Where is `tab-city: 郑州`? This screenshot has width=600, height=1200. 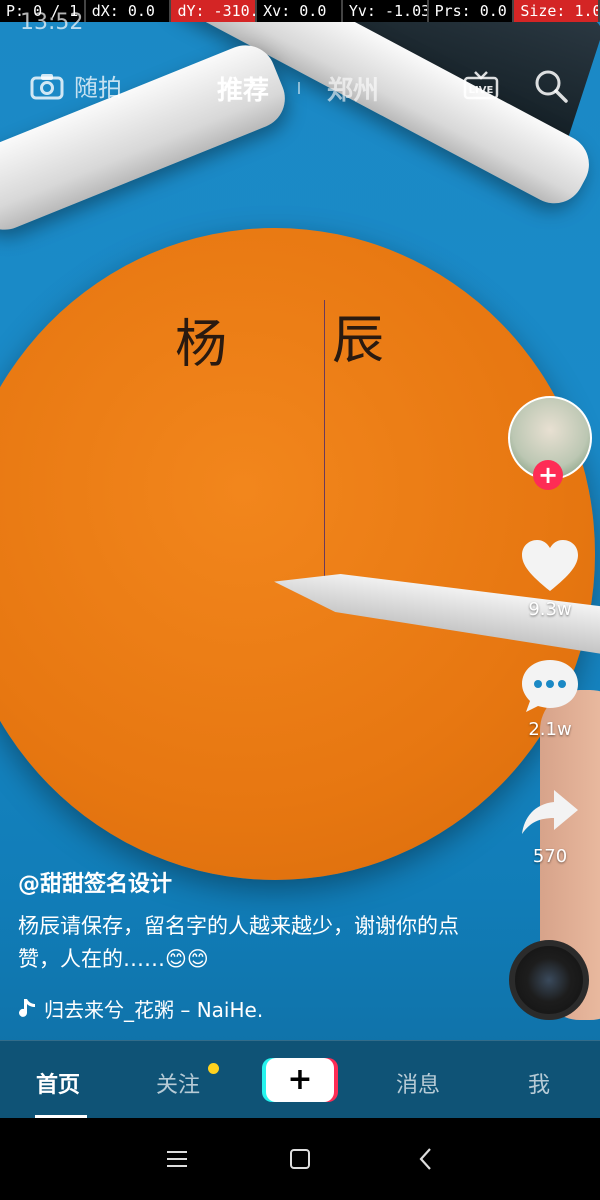
tab-city: 郑州 is located at coordinates (353, 88).